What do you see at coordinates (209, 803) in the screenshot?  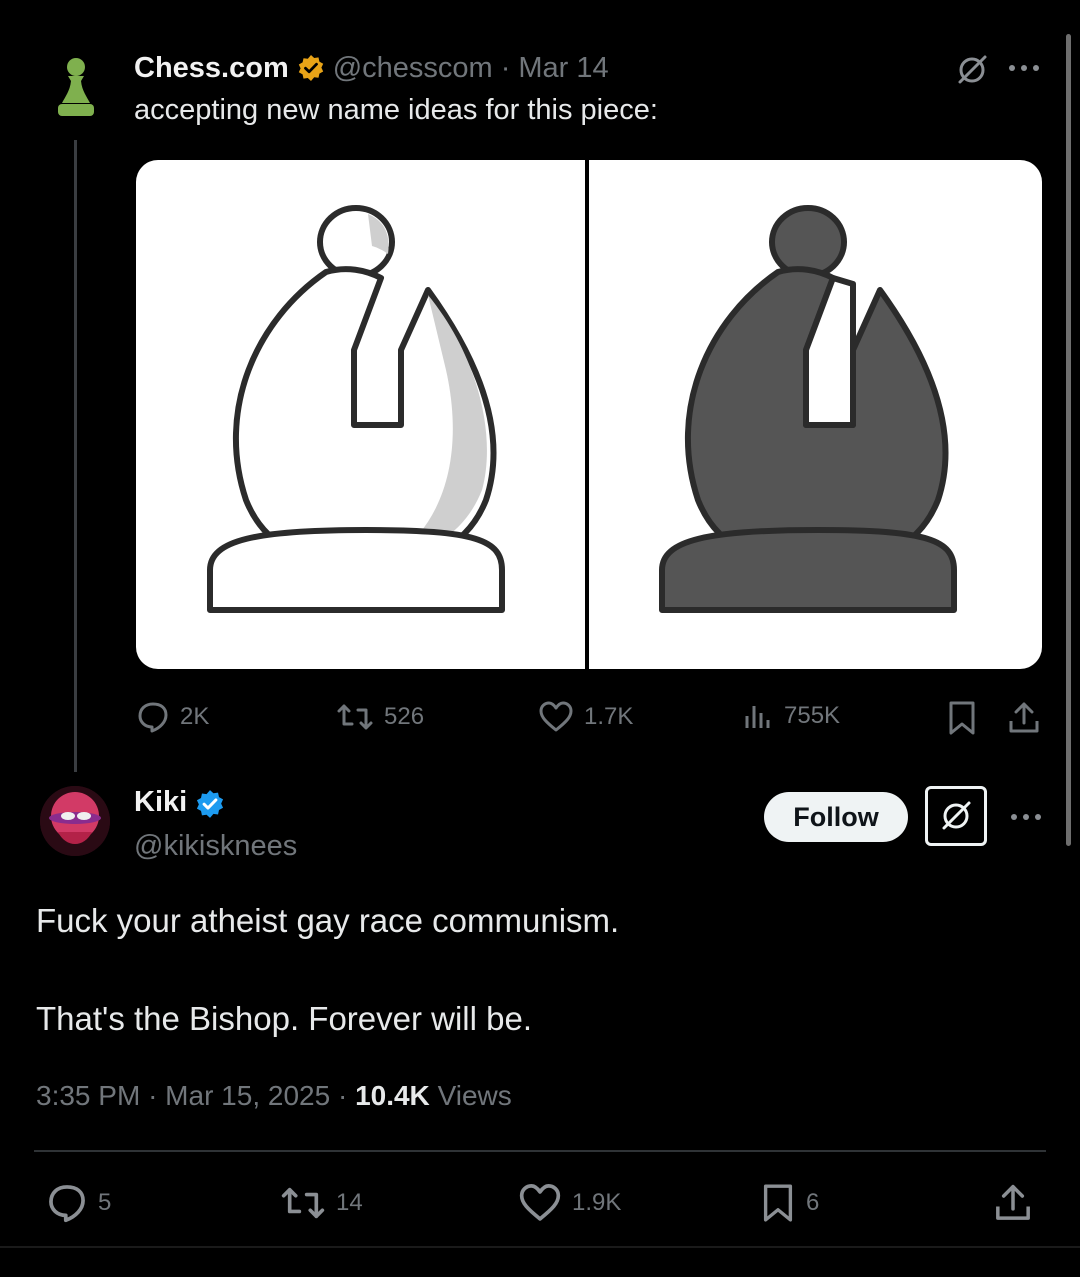 I see `verified-blue-badge-icon` at bounding box center [209, 803].